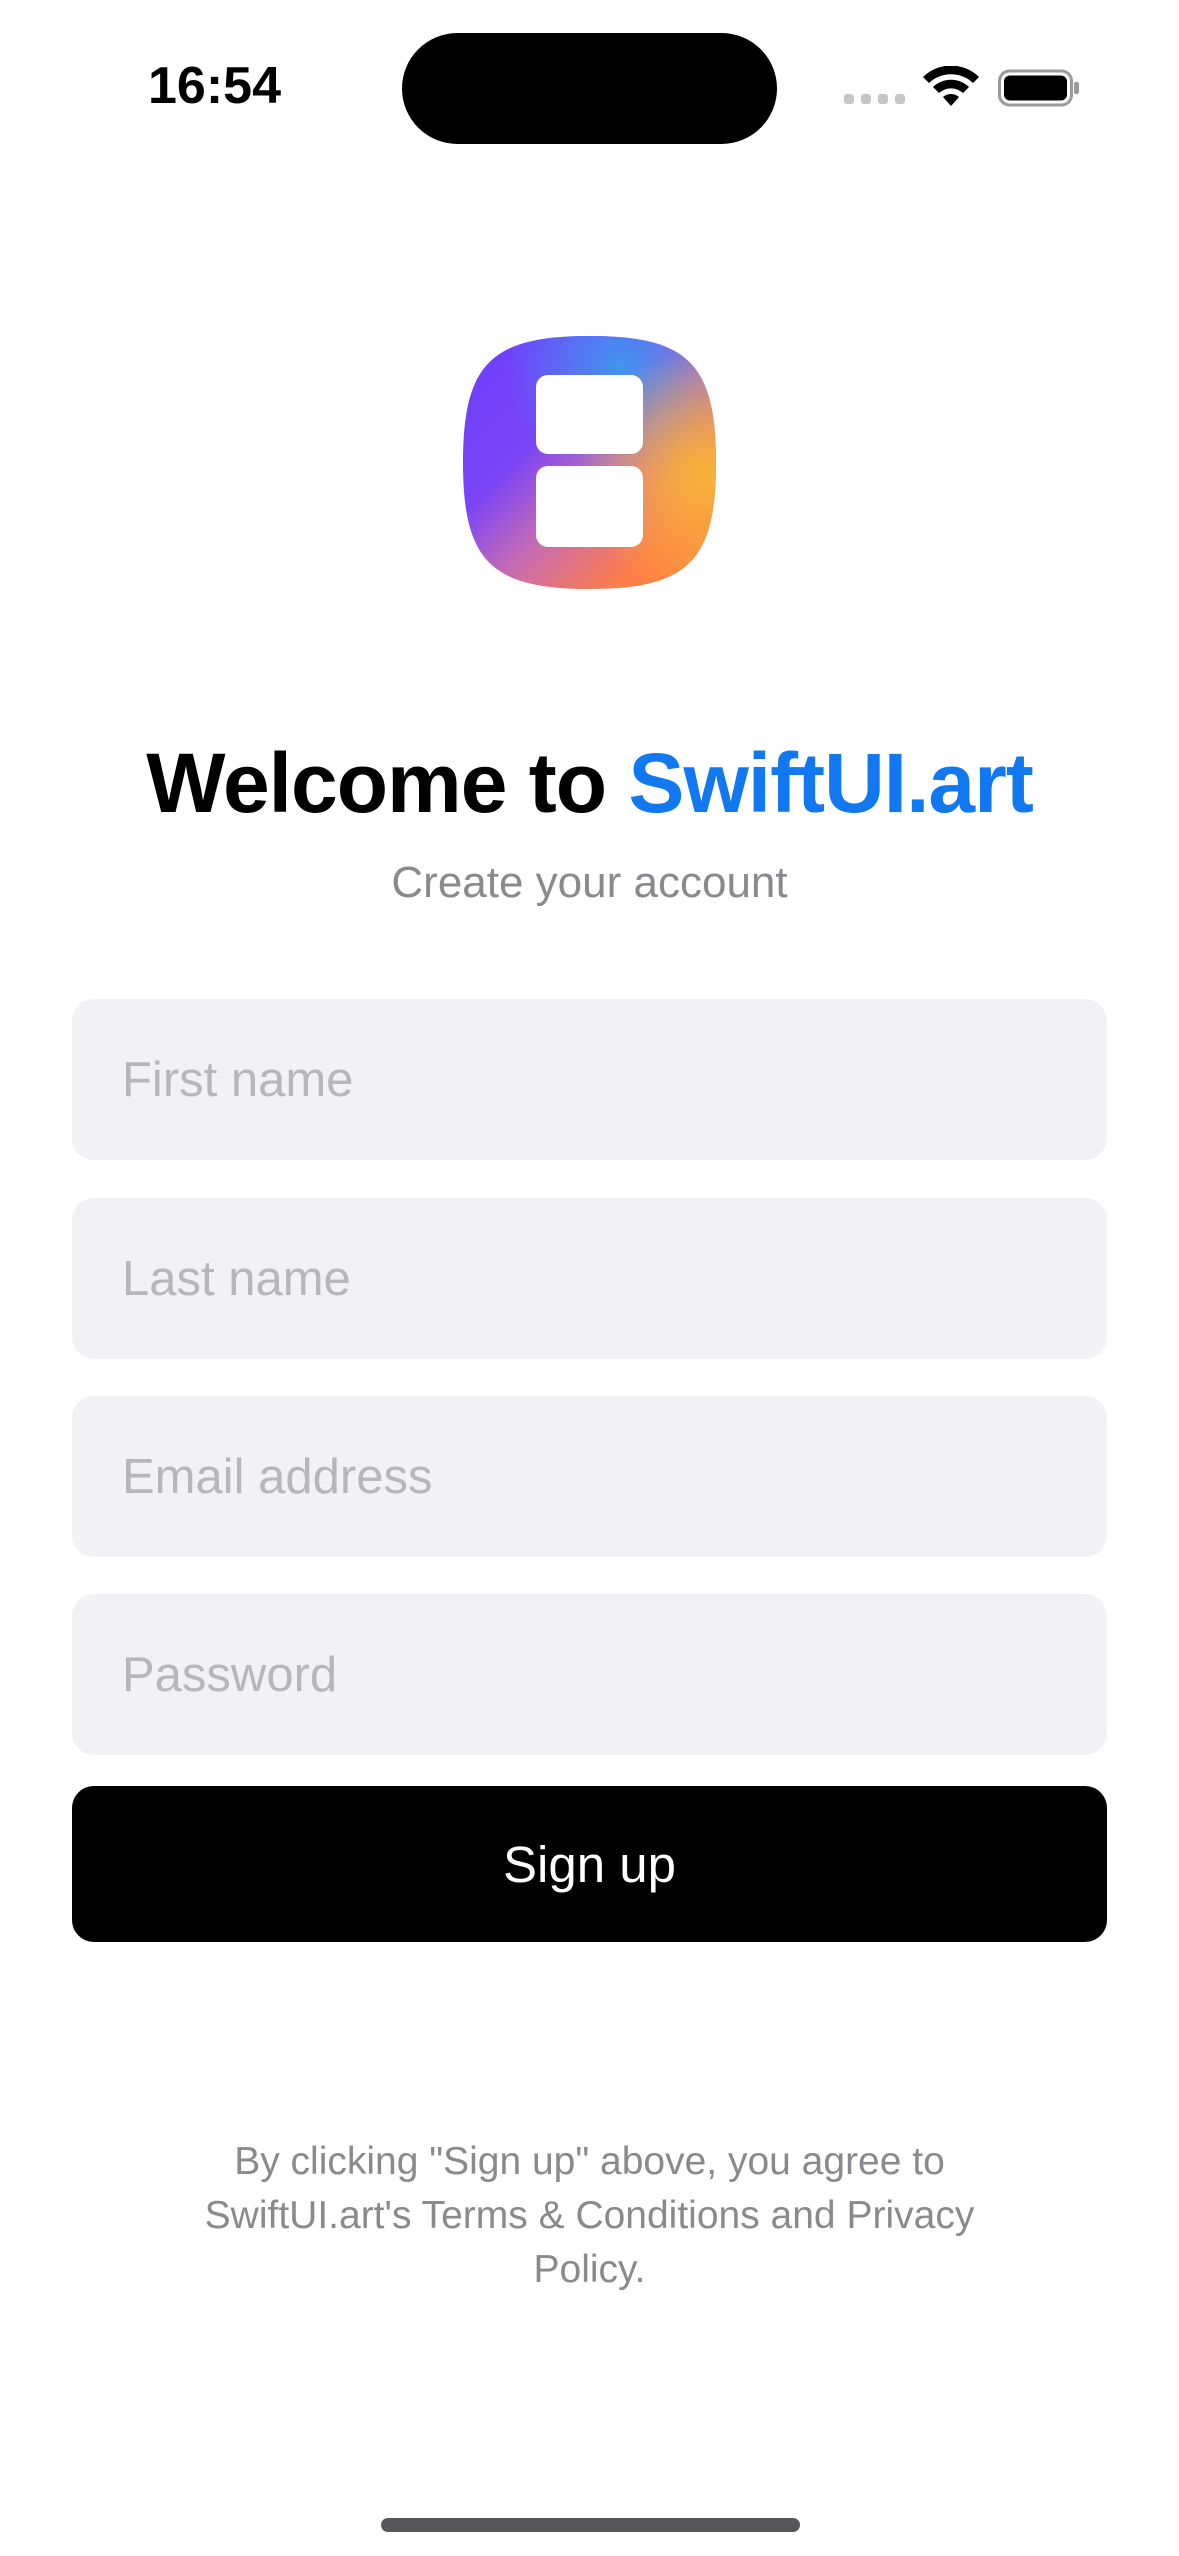 Image resolution: width=1179 pixels, height=2556 pixels. I want to click on signup-button-label: Sign up, so click(589, 1864).